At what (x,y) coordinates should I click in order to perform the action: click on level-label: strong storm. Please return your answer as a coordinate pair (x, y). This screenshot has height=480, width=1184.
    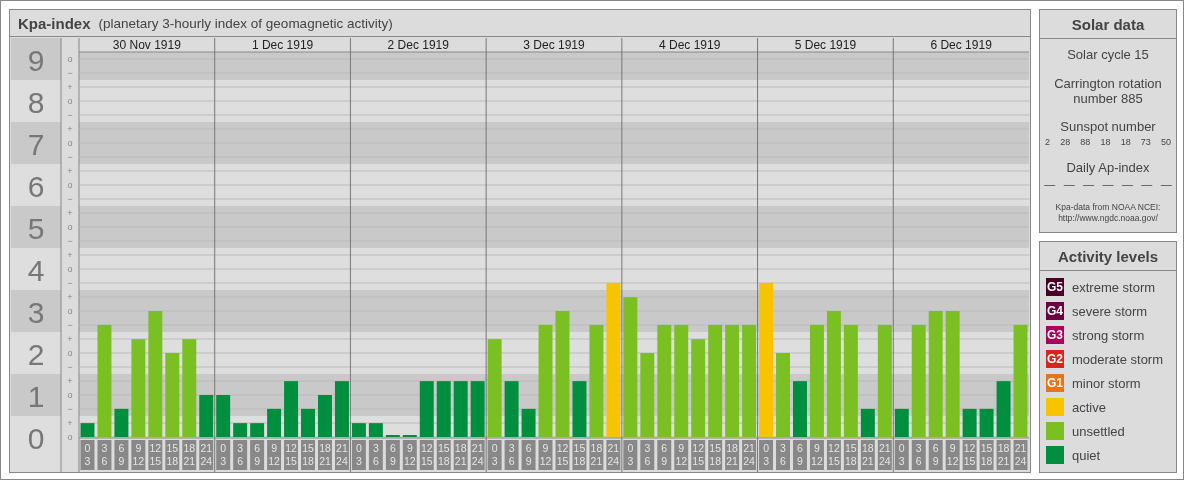
    Looking at the image, I should click on (1108, 335).